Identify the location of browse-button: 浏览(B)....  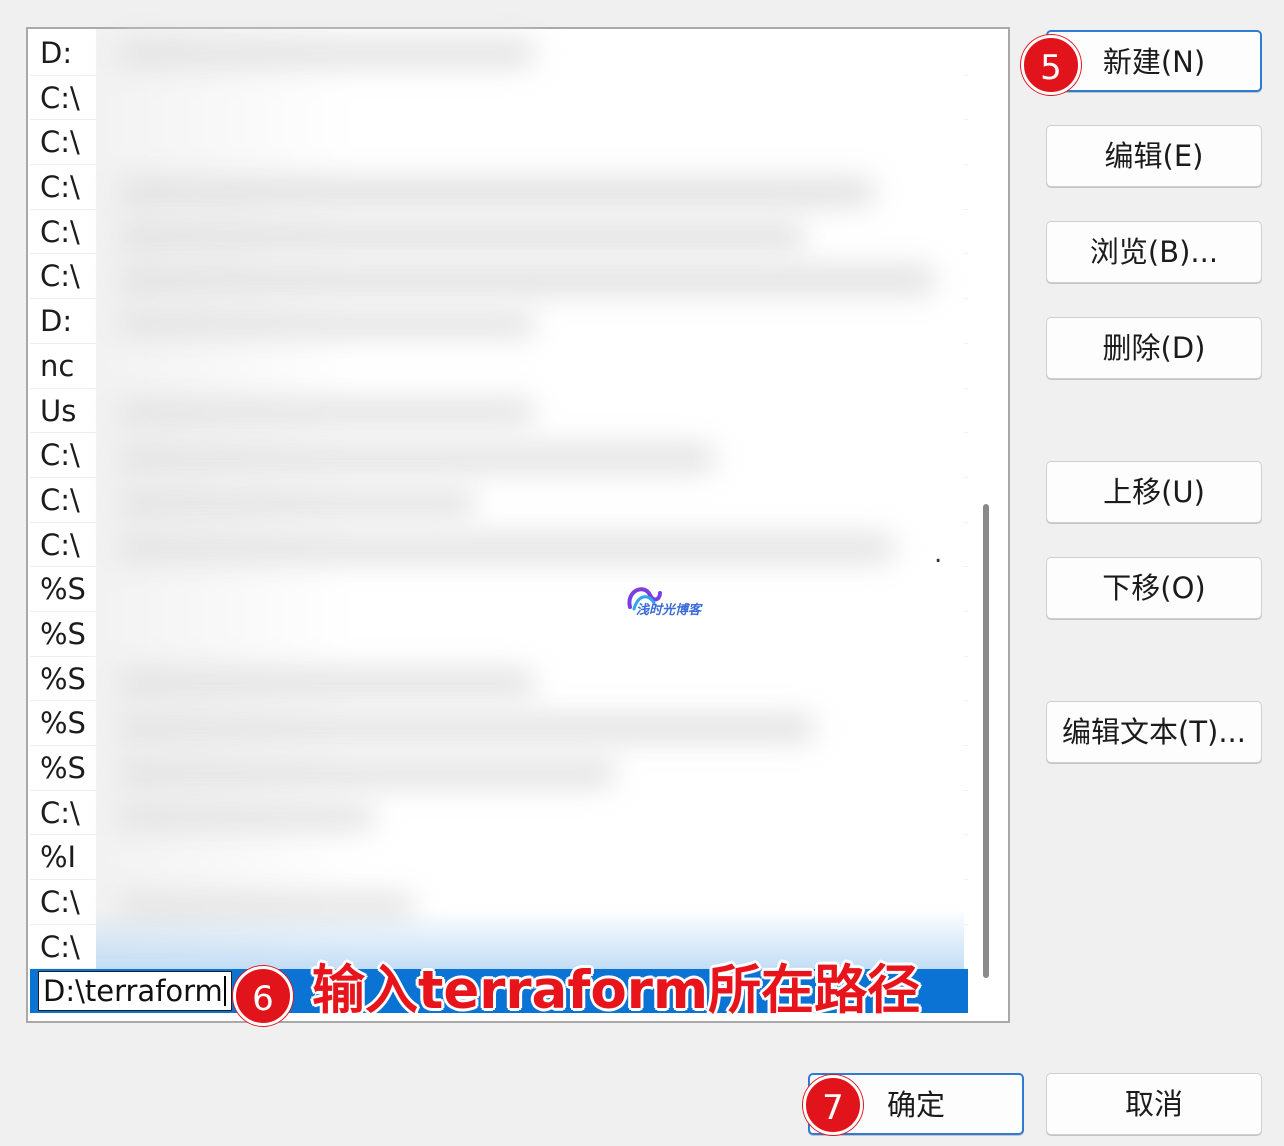
(1154, 252).